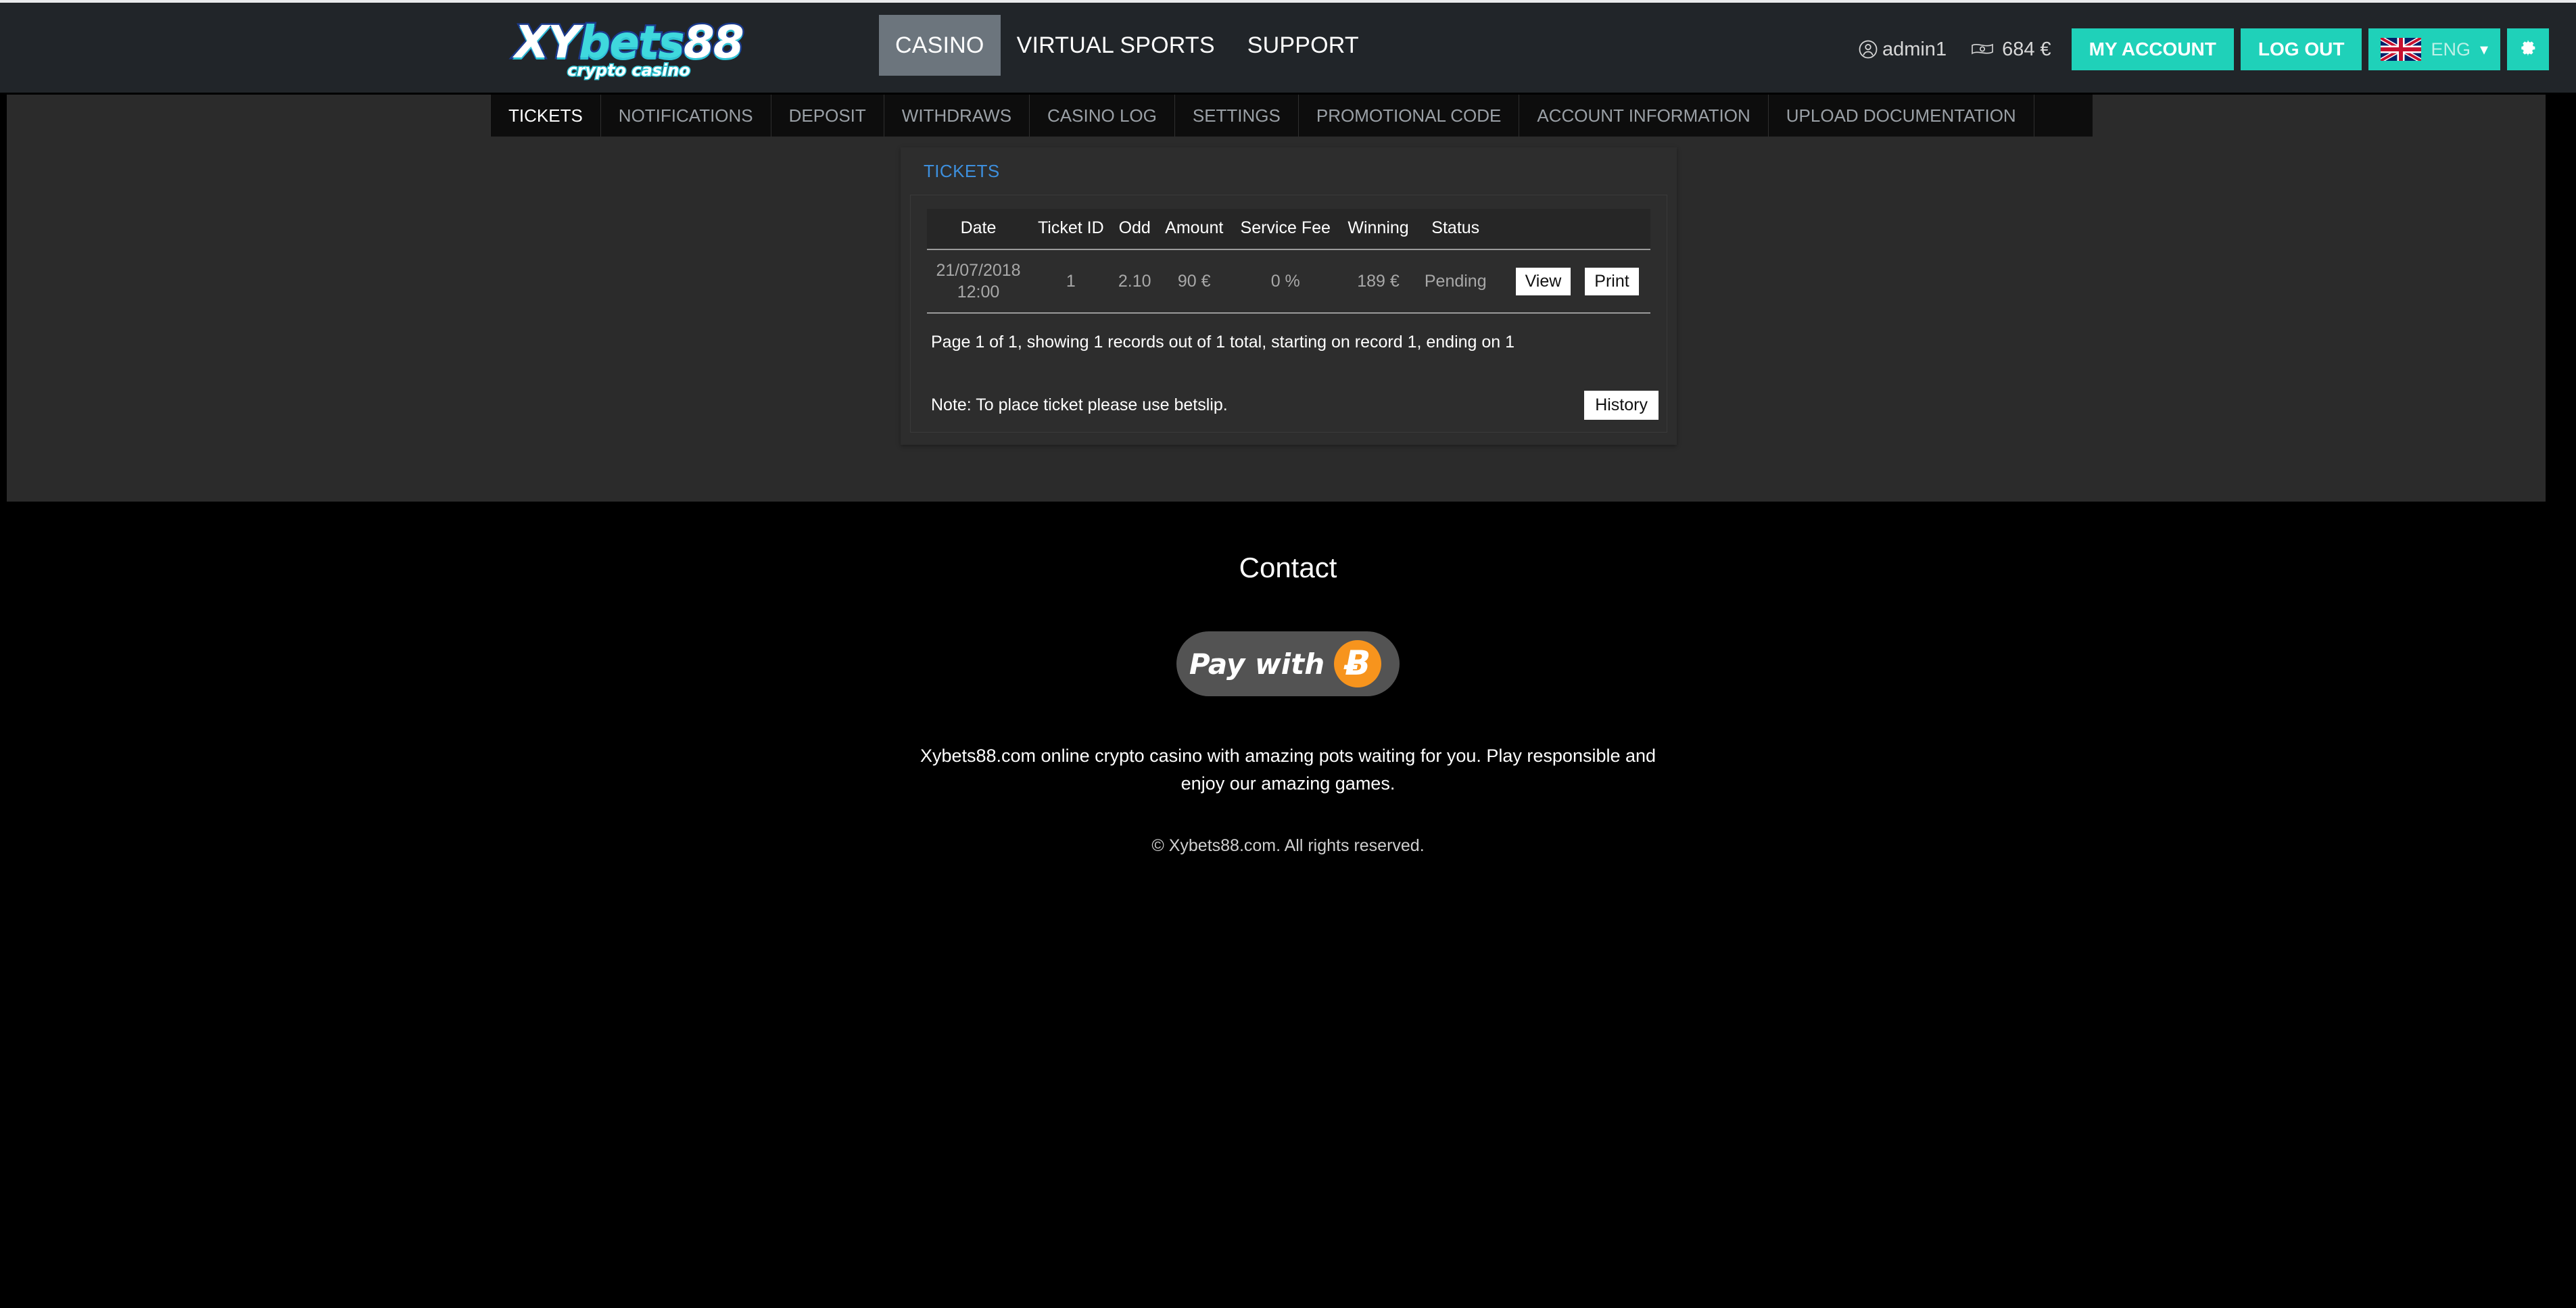 The height and width of the screenshot is (1308, 2576). I want to click on view-button: View, so click(1543, 281).